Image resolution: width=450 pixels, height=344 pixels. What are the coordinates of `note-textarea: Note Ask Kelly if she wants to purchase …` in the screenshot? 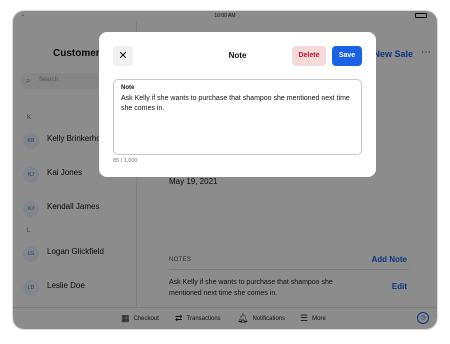 It's located at (237, 117).